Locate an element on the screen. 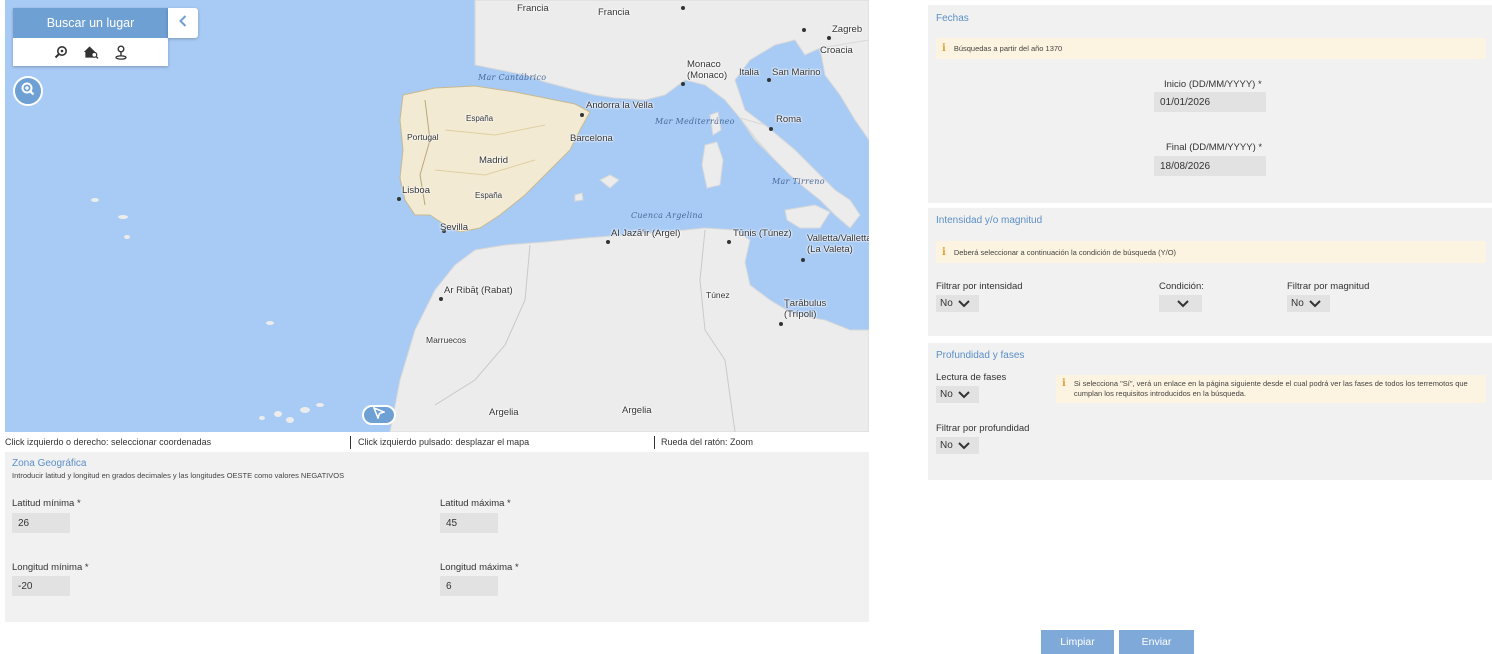 The image size is (1492, 654). sea-argelina: Cuenca Argelina is located at coordinates (667, 215).